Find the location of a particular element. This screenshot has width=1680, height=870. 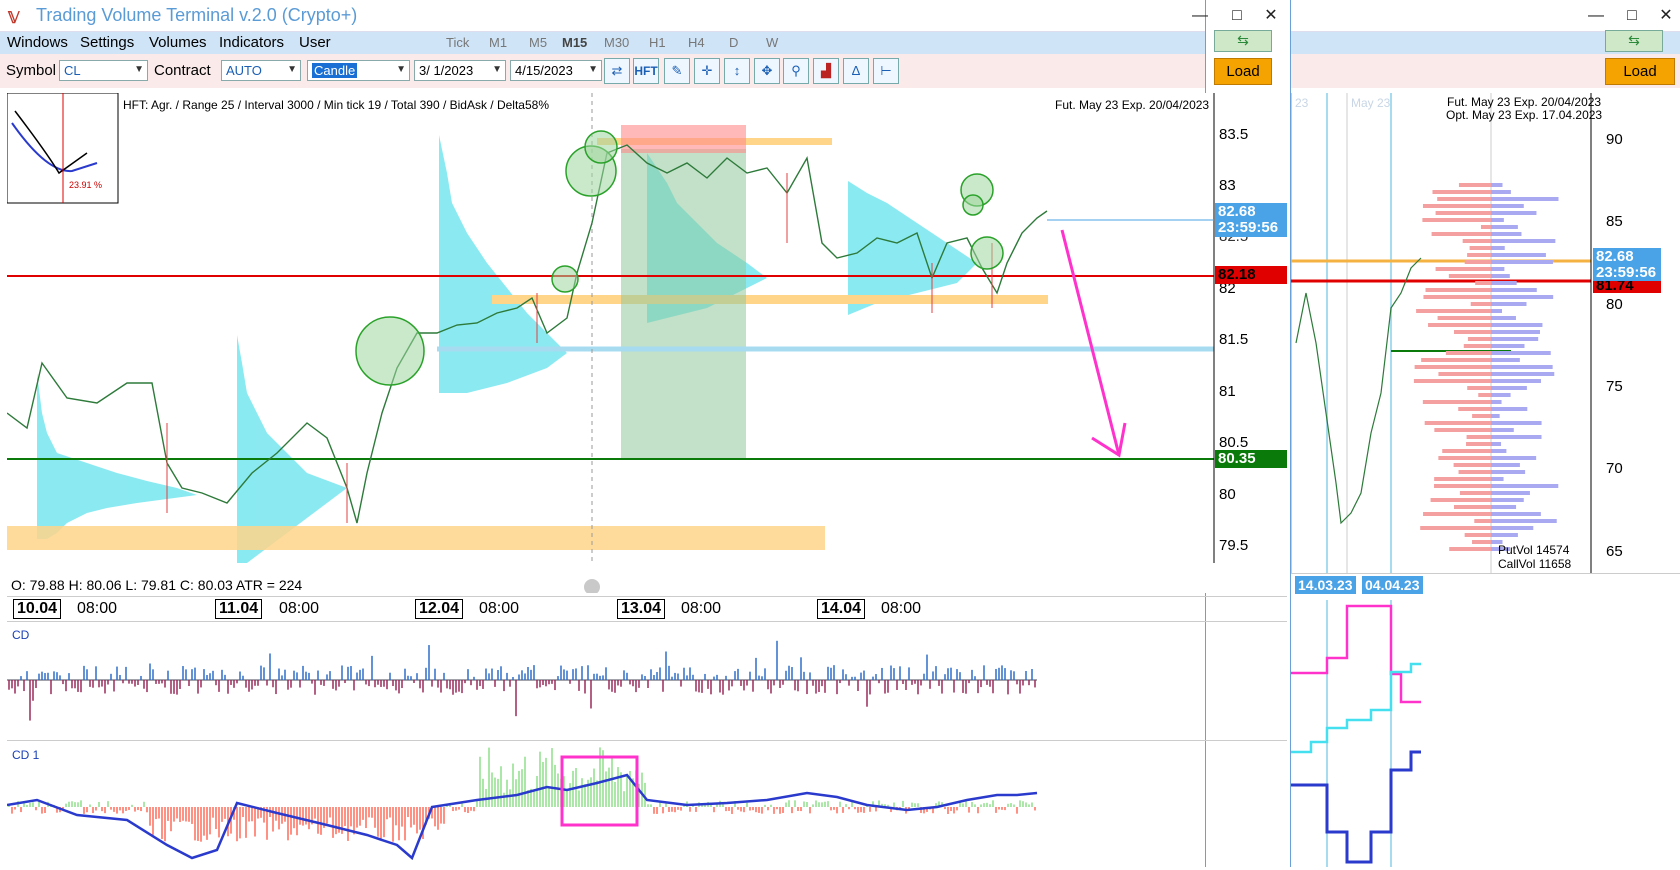

options-bar-timer: 23:59:56 is located at coordinates (1626, 272).